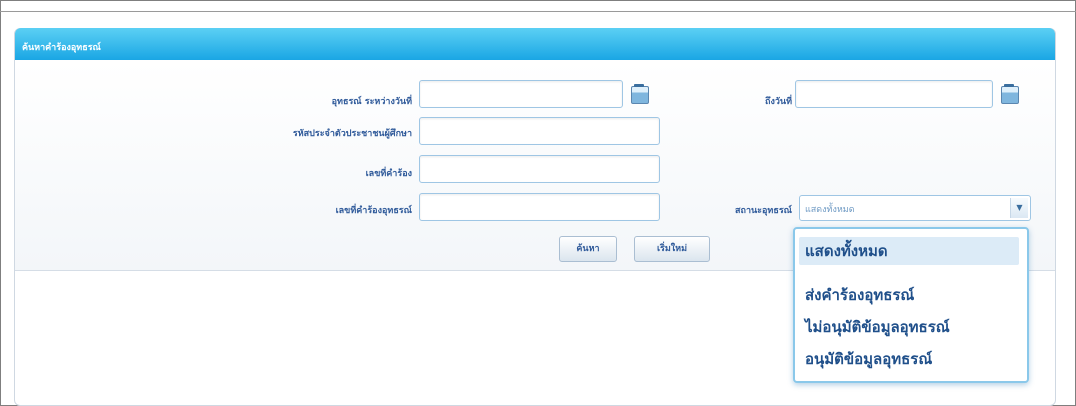 The height and width of the screenshot is (406, 1076). What do you see at coordinates (373, 211) in the screenshot?
I see `appeal-no-label: เลขที่คำร้องอุทธรณ์` at bounding box center [373, 211].